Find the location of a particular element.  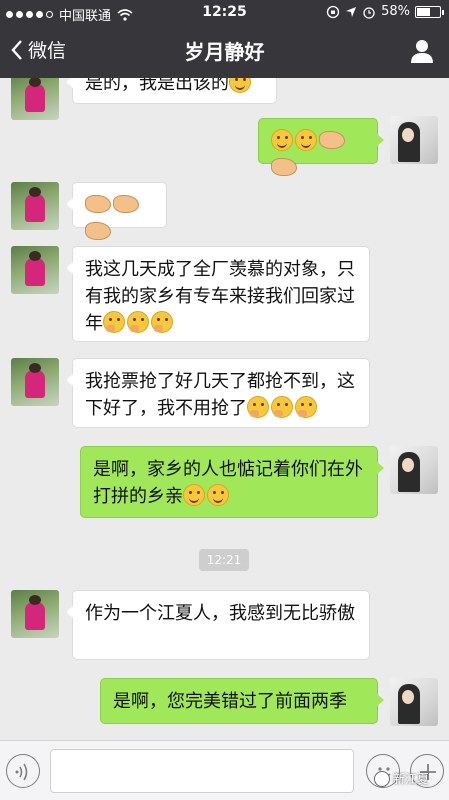

message-input is located at coordinates (202, 771).